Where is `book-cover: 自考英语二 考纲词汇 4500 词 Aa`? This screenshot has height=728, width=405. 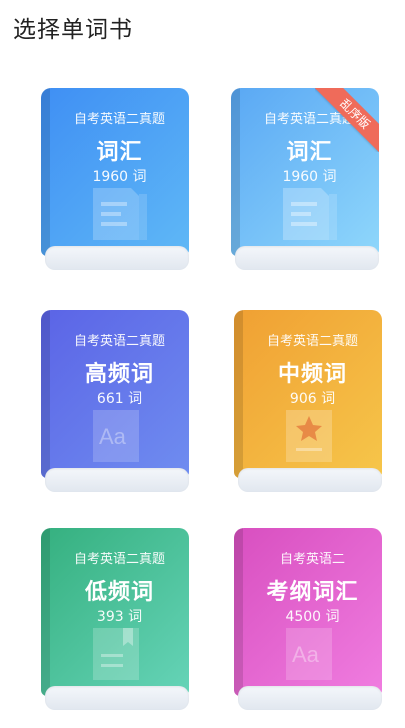
book-cover: 自考英语二 考纲词汇 4500 词 Aa is located at coordinates (308, 612).